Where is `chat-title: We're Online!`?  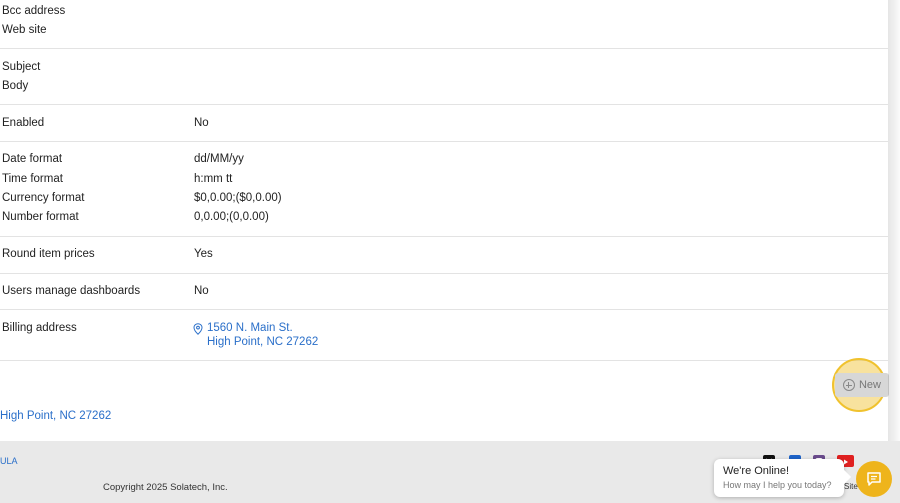
chat-title: We're Online! is located at coordinates (756, 471).